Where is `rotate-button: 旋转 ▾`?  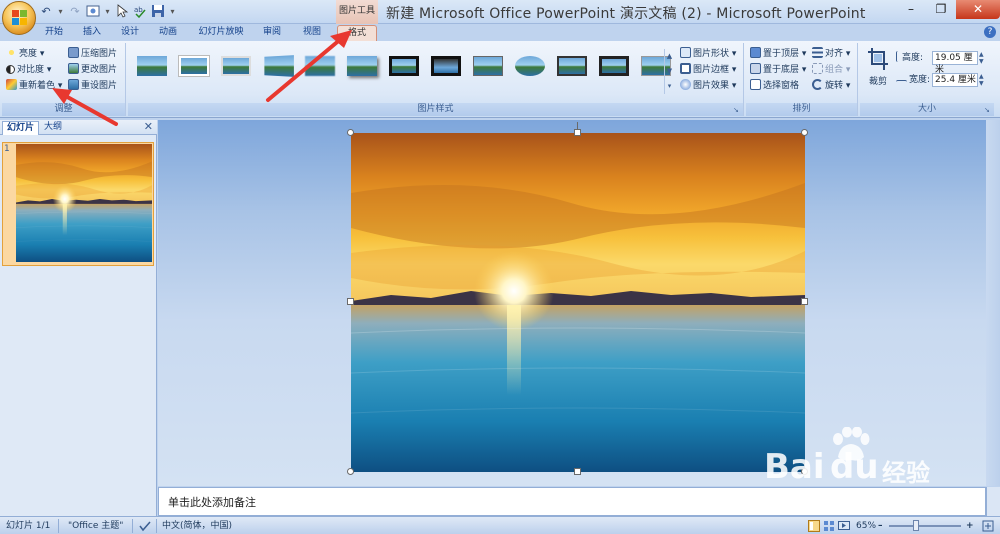
rotate-button: 旋转 ▾ is located at coordinates (831, 86).